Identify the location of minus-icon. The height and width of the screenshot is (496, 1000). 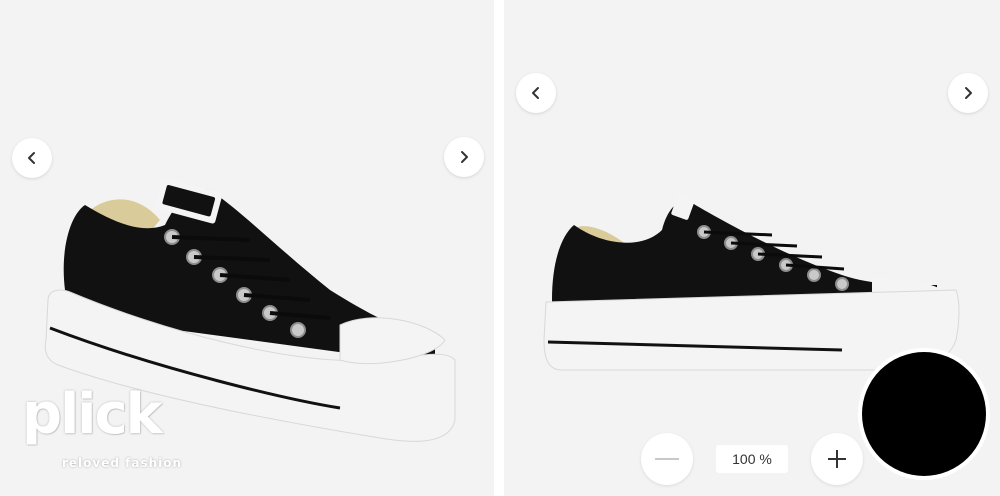
(667, 459).